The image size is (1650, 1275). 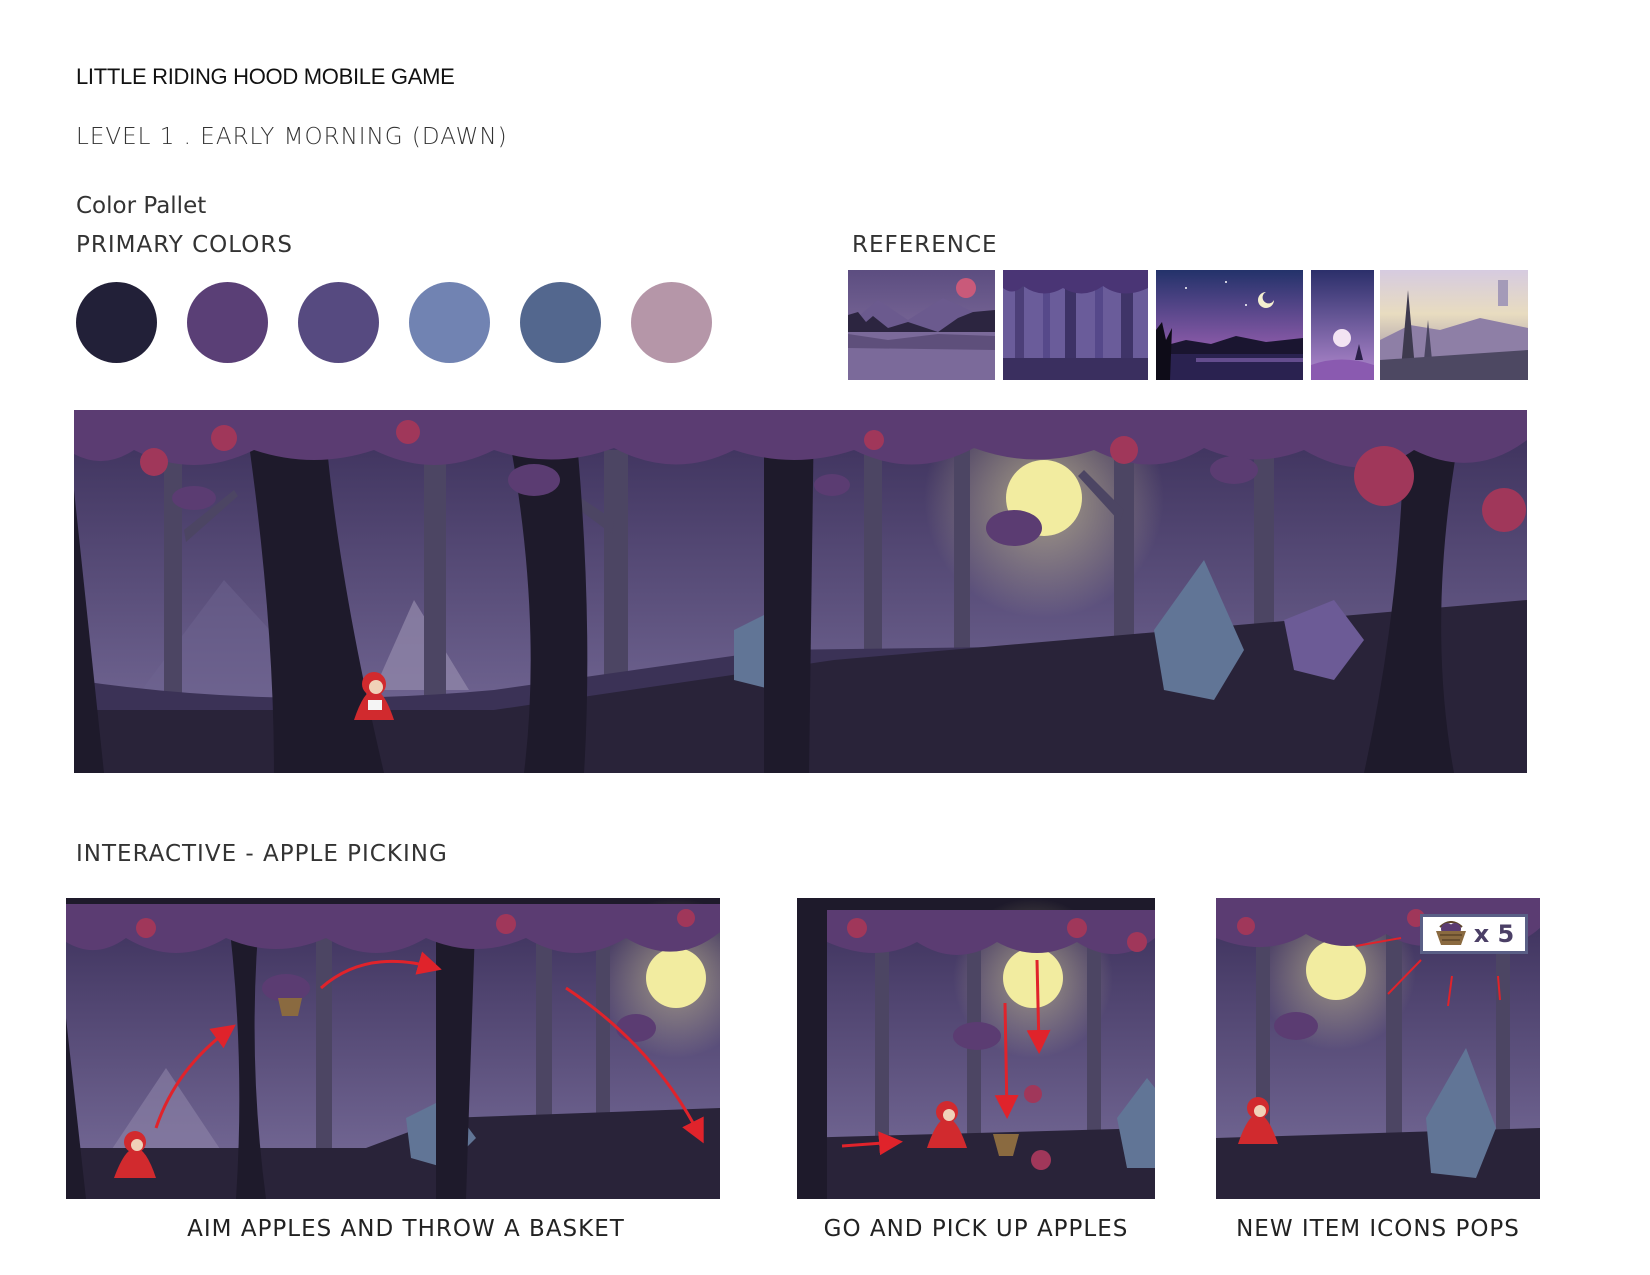 What do you see at coordinates (1075, 325) in the screenshot?
I see `purple-forest-image` at bounding box center [1075, 325].